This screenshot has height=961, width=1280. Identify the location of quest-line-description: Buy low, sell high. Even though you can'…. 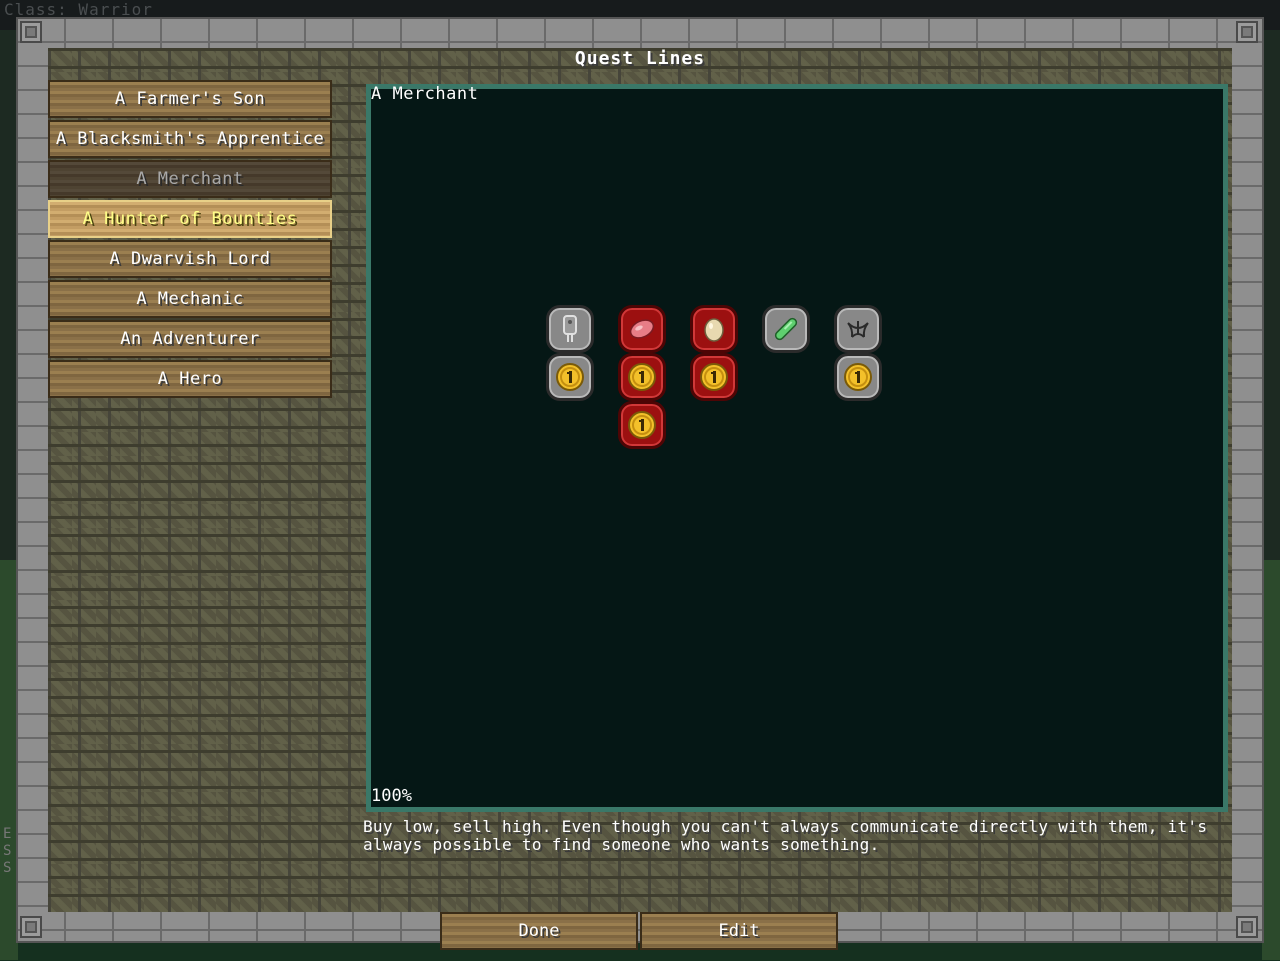
(785, 835).